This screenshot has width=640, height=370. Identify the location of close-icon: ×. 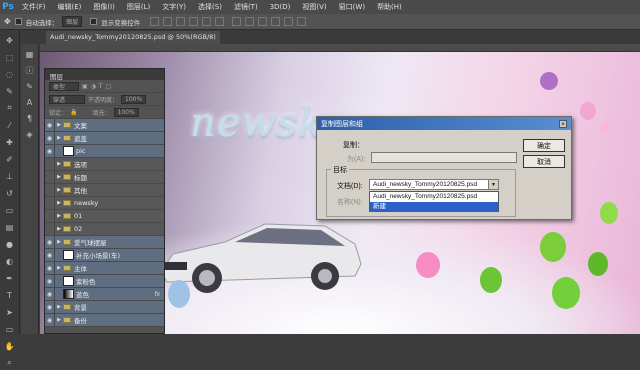
(563, 123).